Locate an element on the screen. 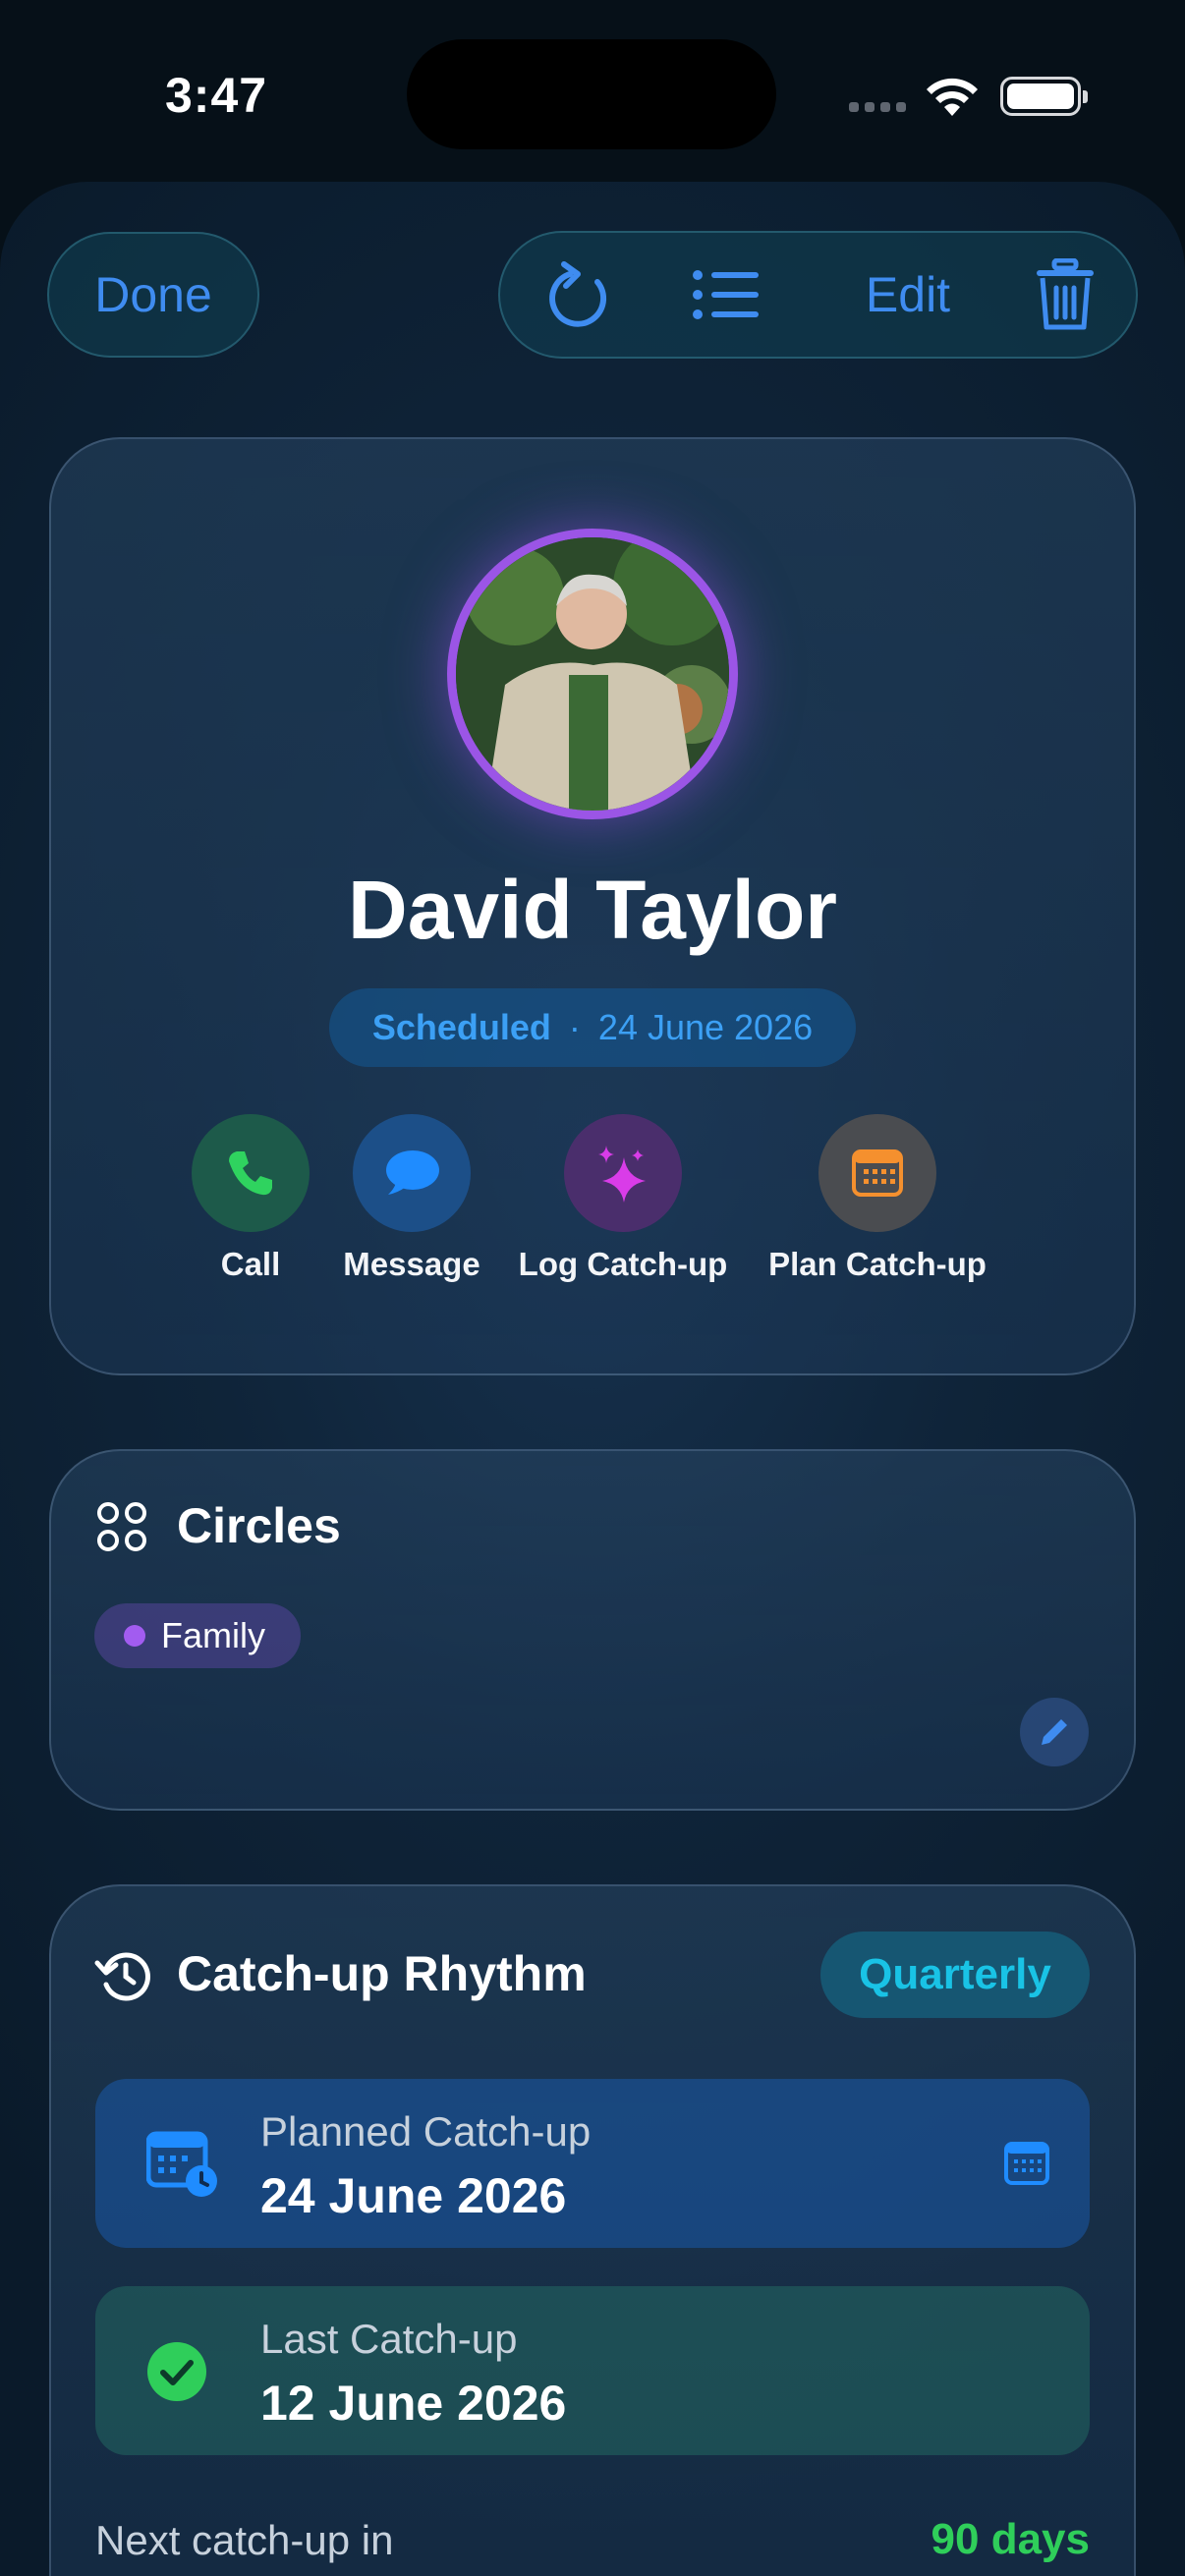 The height and width of the screenshot is (2576, 1185). dynamic-island is located at coordinates (592, 94).